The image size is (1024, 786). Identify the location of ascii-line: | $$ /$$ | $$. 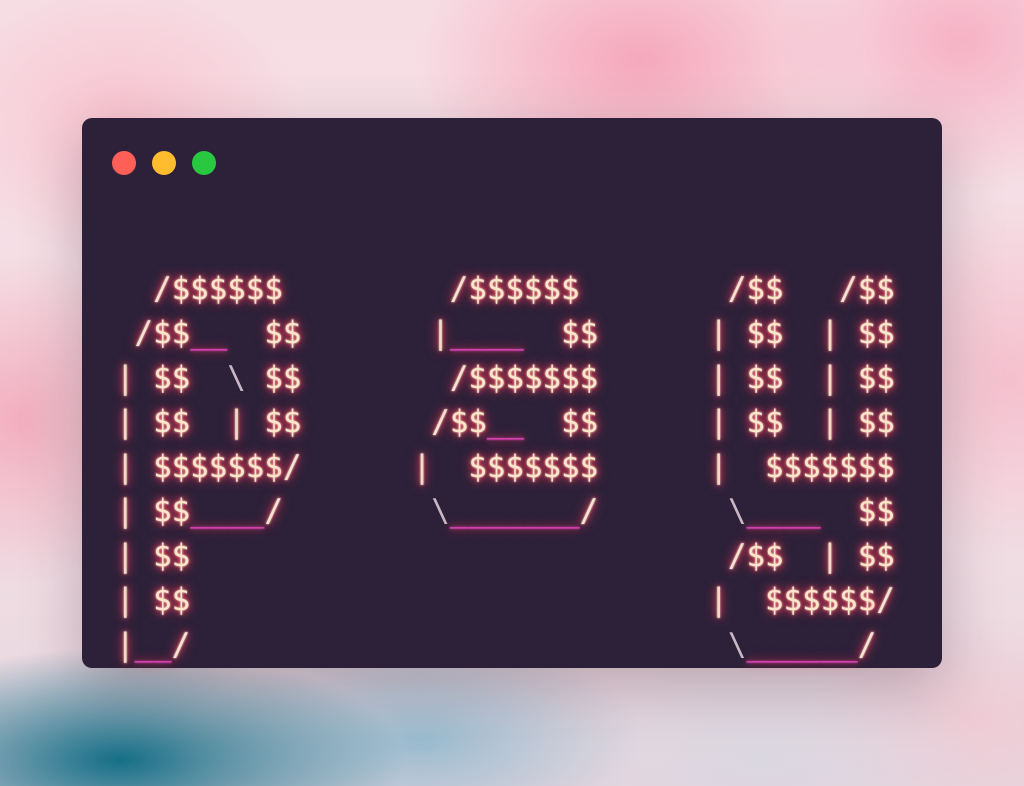
(505, 555).